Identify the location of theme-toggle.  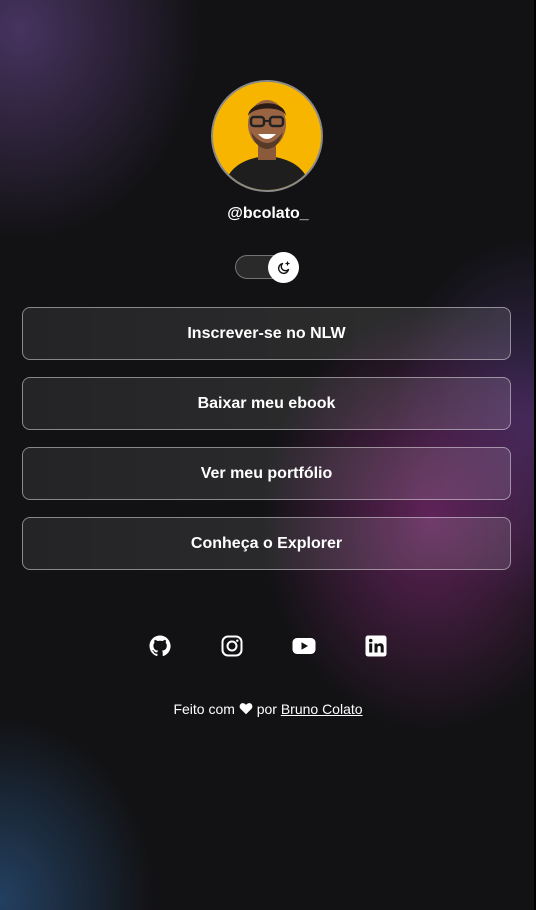
(267, 267).